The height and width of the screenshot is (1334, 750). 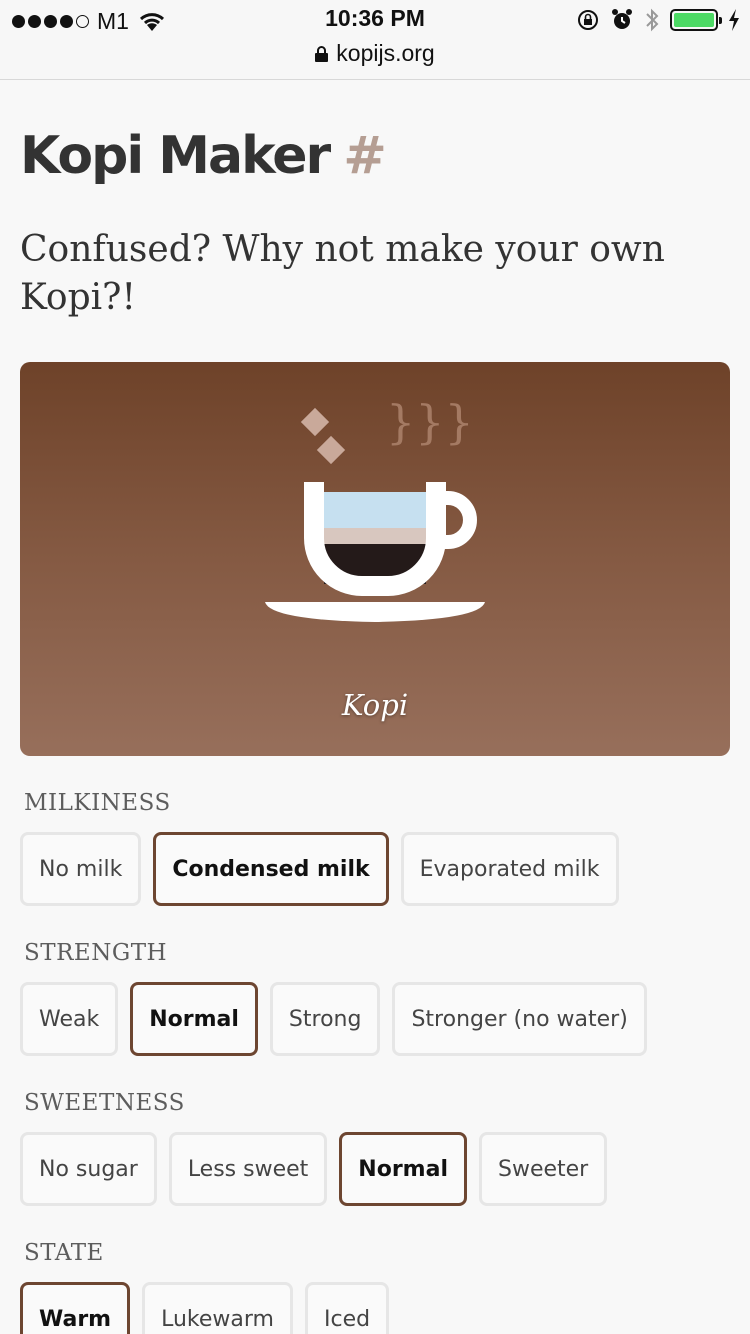 What do you see at coordinates (365, 156) in the screenshot?
I see `anchor-link: #` at bounding box center [365, 156].